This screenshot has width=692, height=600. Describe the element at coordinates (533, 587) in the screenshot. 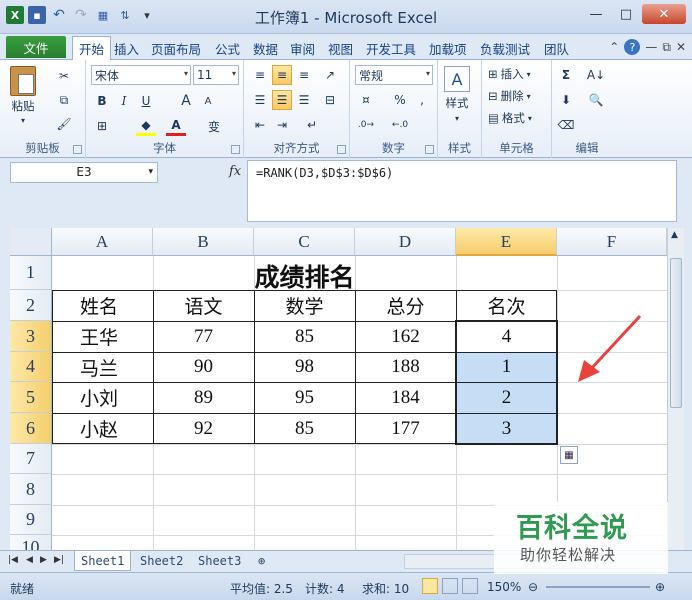

I see `zoom-out-icon: ⊖` at that location.